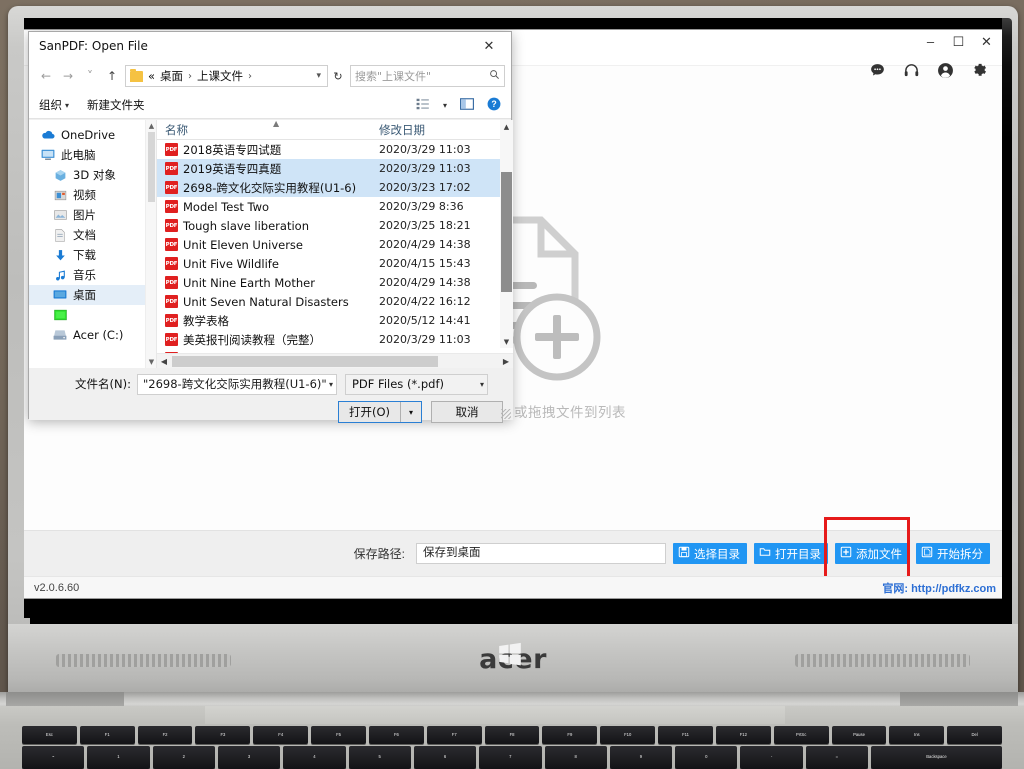 The height and width of the screenshot is (769, 1024). I want to click on key-: ~, so click(53, 757).